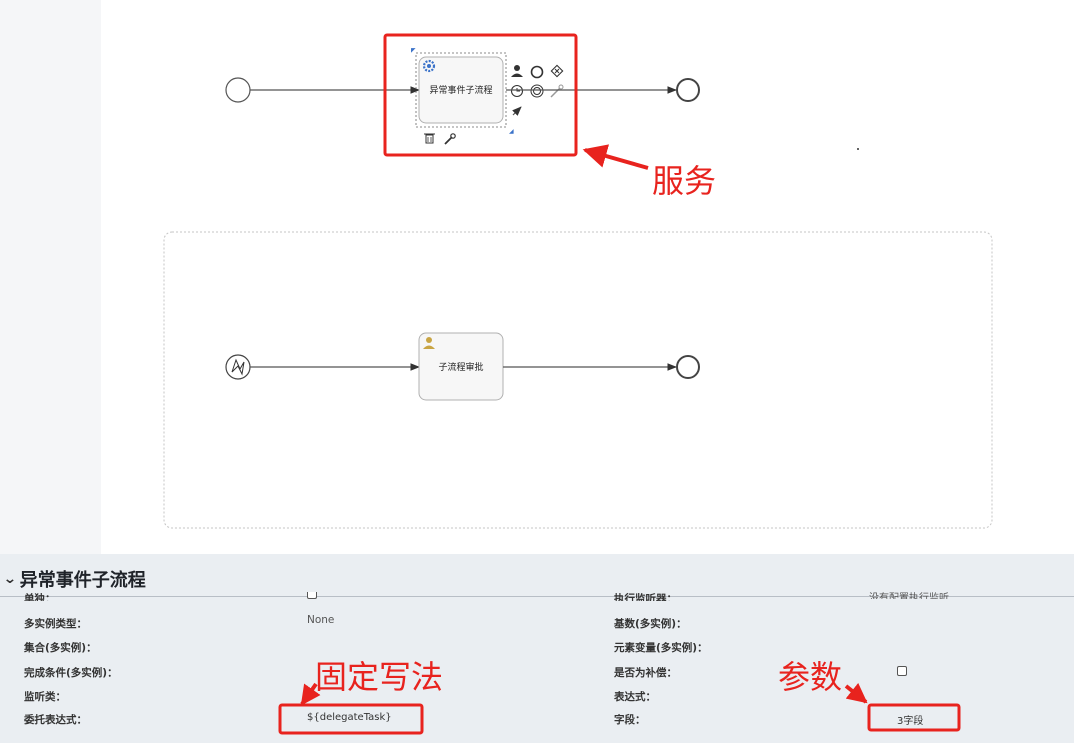  I want to click on end-event-icon, so click(537, 72).